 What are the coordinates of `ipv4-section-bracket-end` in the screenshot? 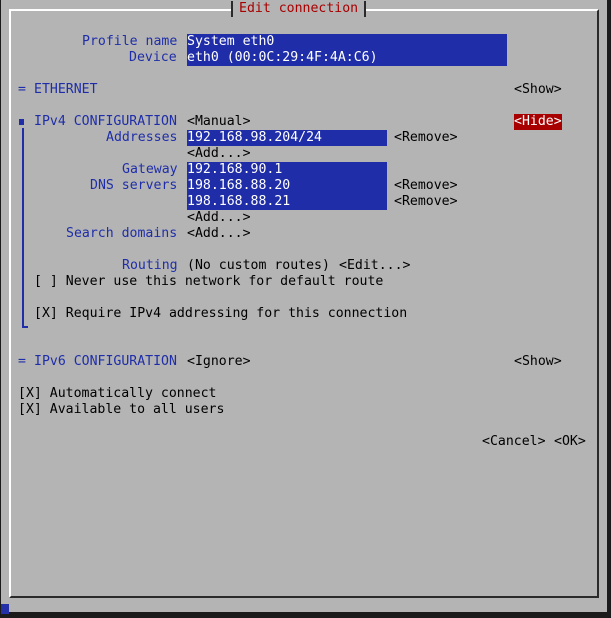 It's located at (25, 327).